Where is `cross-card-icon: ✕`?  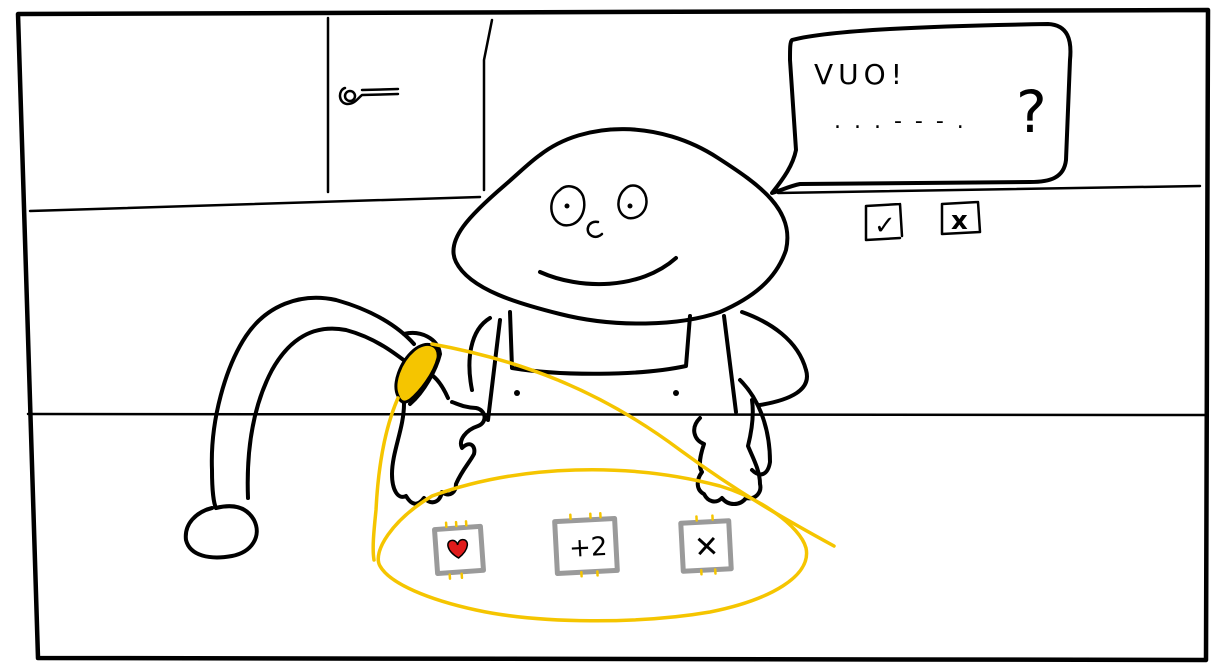
cross-card-icon: ✕ is located at coordinates (706, 547).